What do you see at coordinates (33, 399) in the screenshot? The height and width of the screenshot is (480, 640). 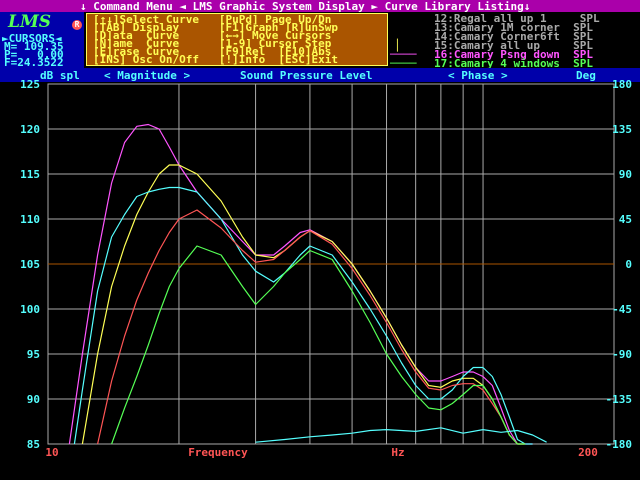 I see `y-tick-label: 90` at bounding box center [33, 399].